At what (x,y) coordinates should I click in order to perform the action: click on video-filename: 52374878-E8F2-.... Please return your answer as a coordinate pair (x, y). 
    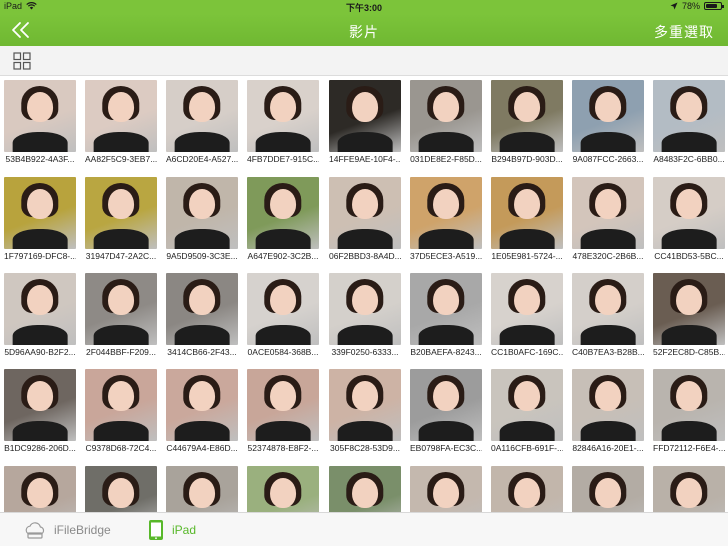
    Looking at the image, I should click on (283, 448).